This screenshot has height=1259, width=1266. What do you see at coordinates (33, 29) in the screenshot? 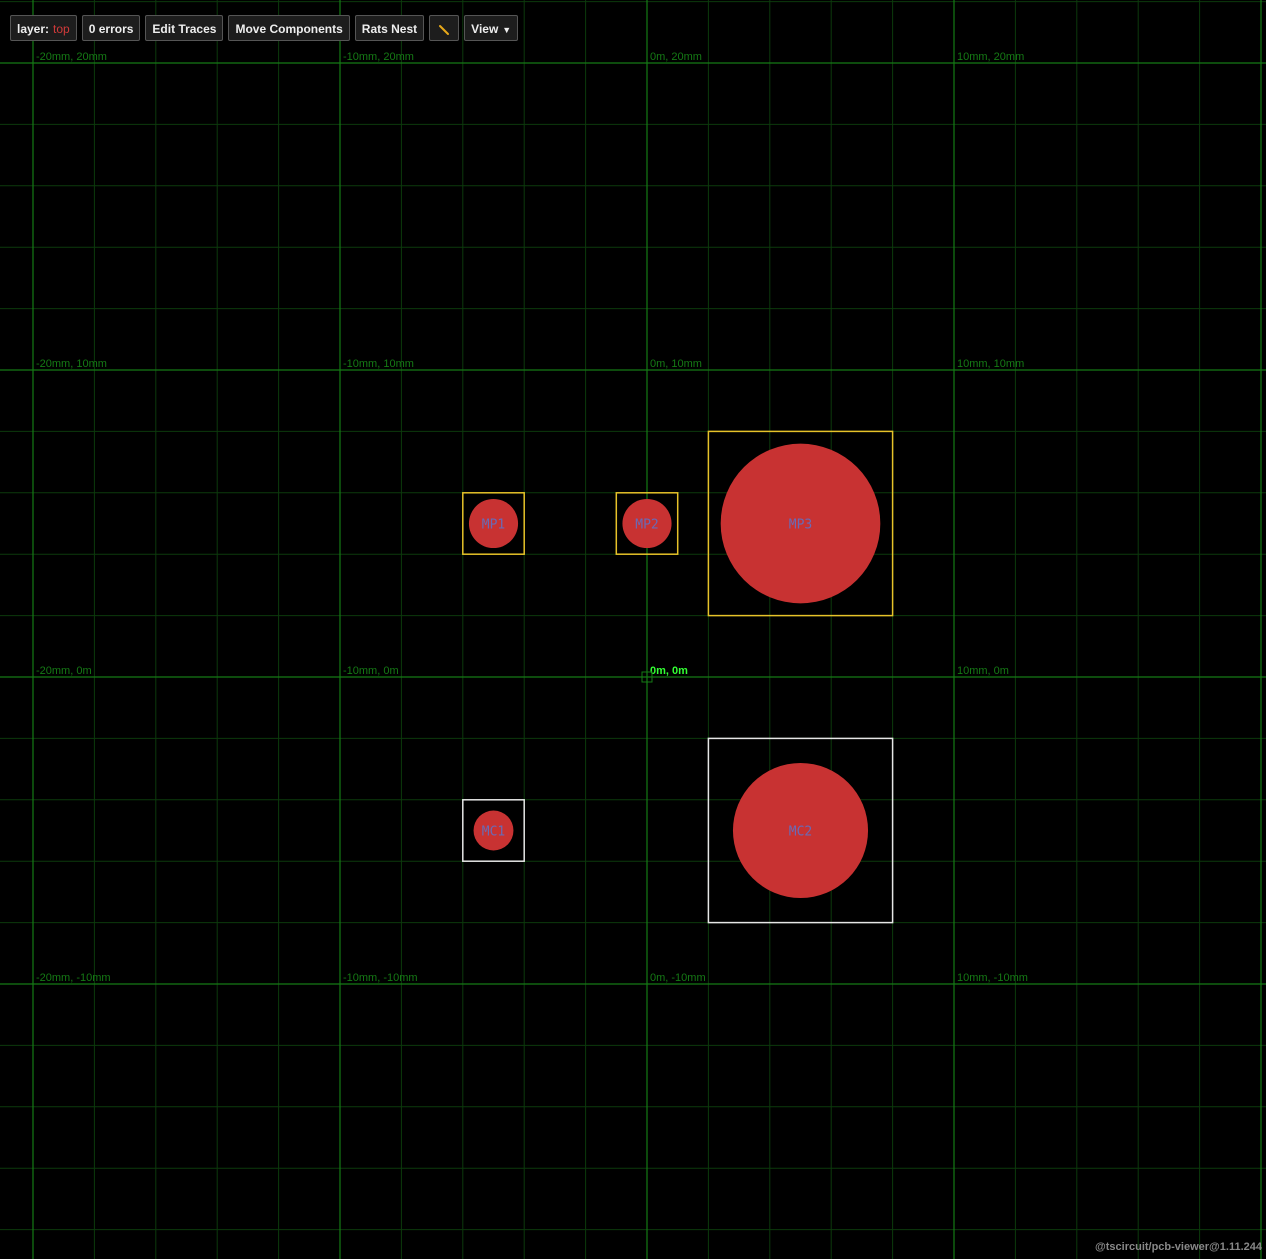
I see `layer-label: layer:` at bounding box center [33, 29].